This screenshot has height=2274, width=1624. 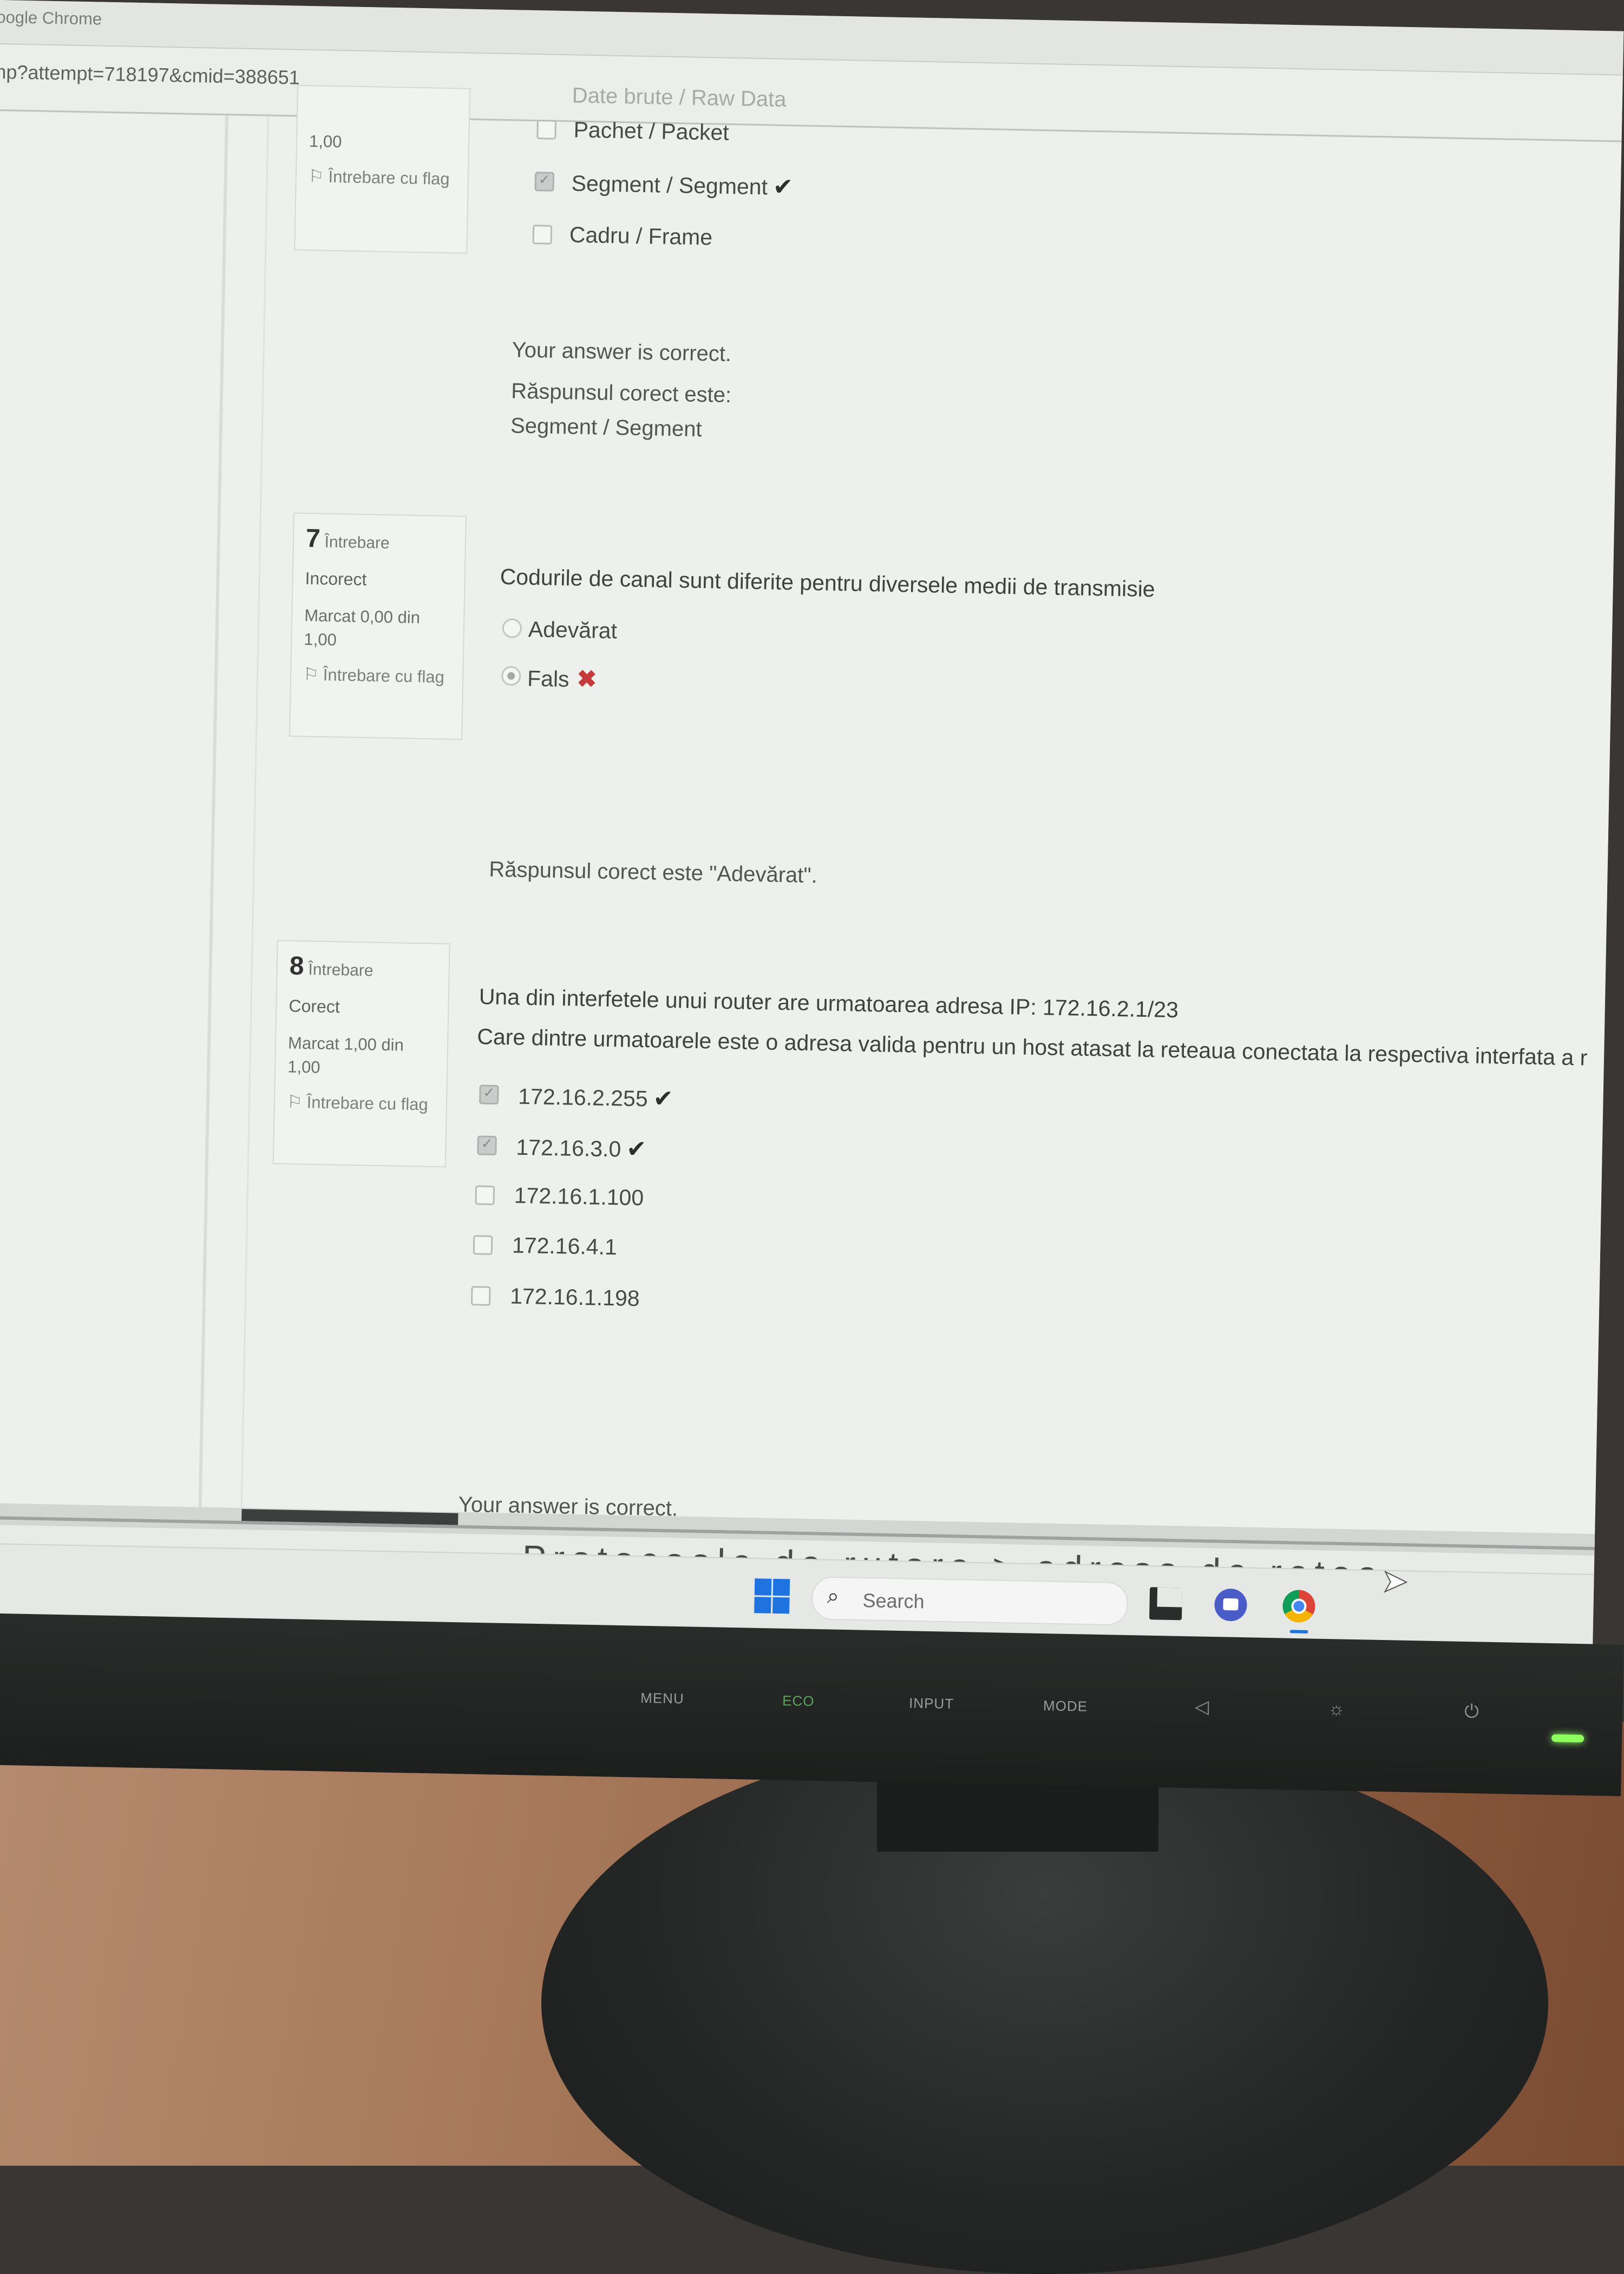 I want to click on brightness-icon: ☼, so click(x=1337, y=1709).